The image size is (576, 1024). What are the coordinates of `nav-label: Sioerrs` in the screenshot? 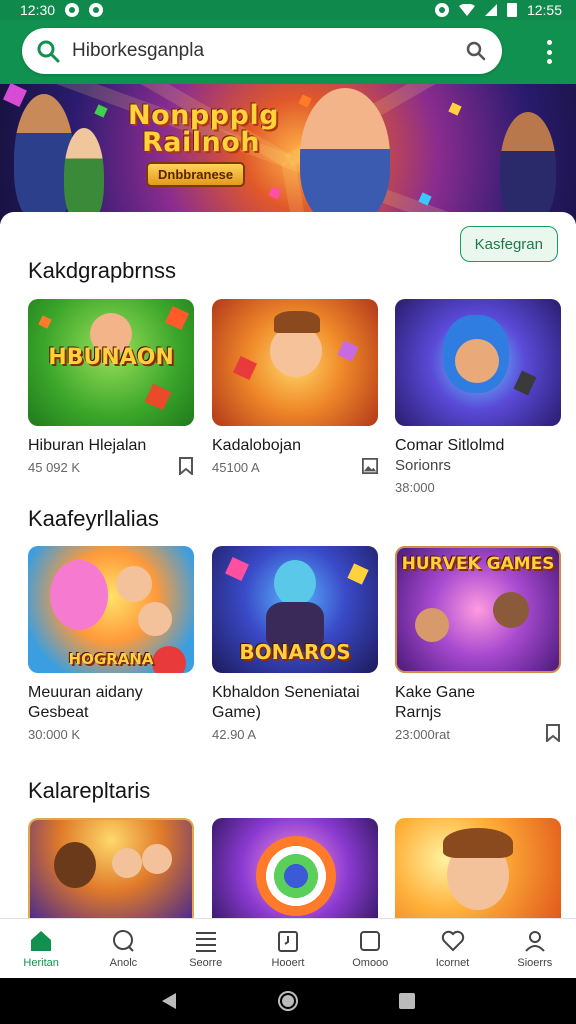 It's located at (535, 962).